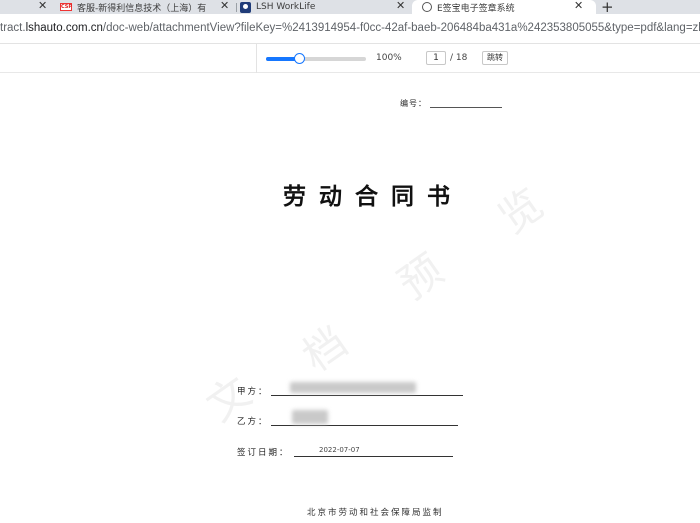  Describe the element at coordinates (263, 453) in the screenshot. I see `sign-date-label: 签订日期：` at that location.